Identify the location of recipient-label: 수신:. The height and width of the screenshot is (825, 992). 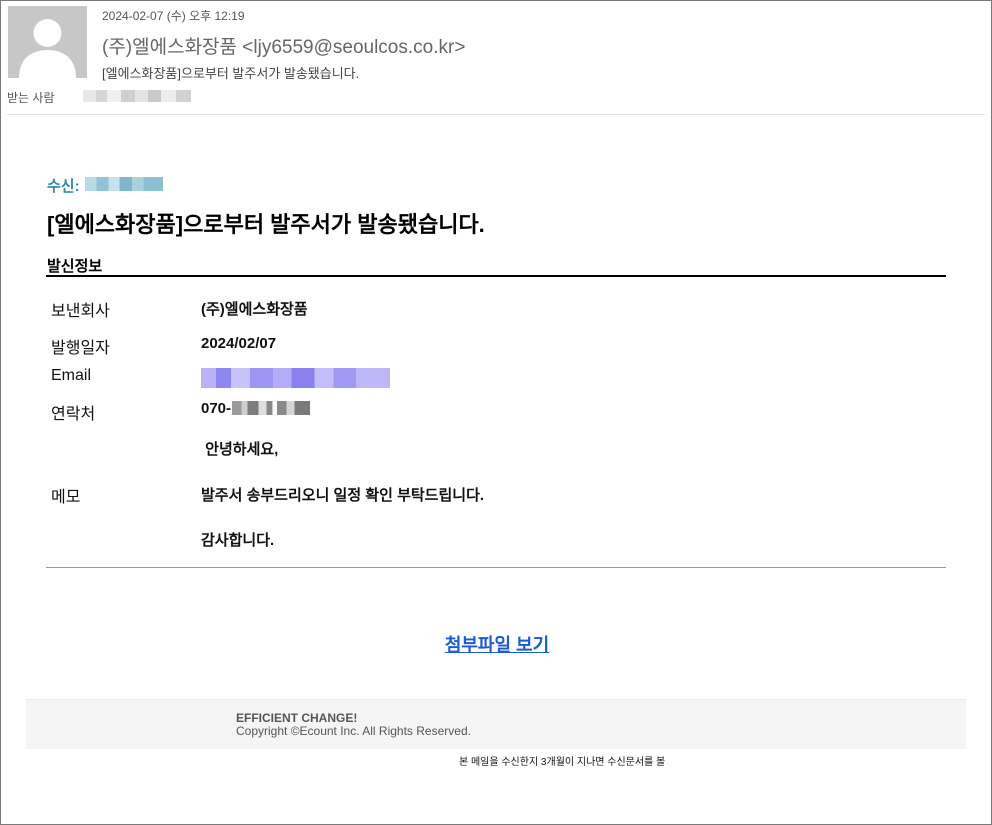
(63, 186).